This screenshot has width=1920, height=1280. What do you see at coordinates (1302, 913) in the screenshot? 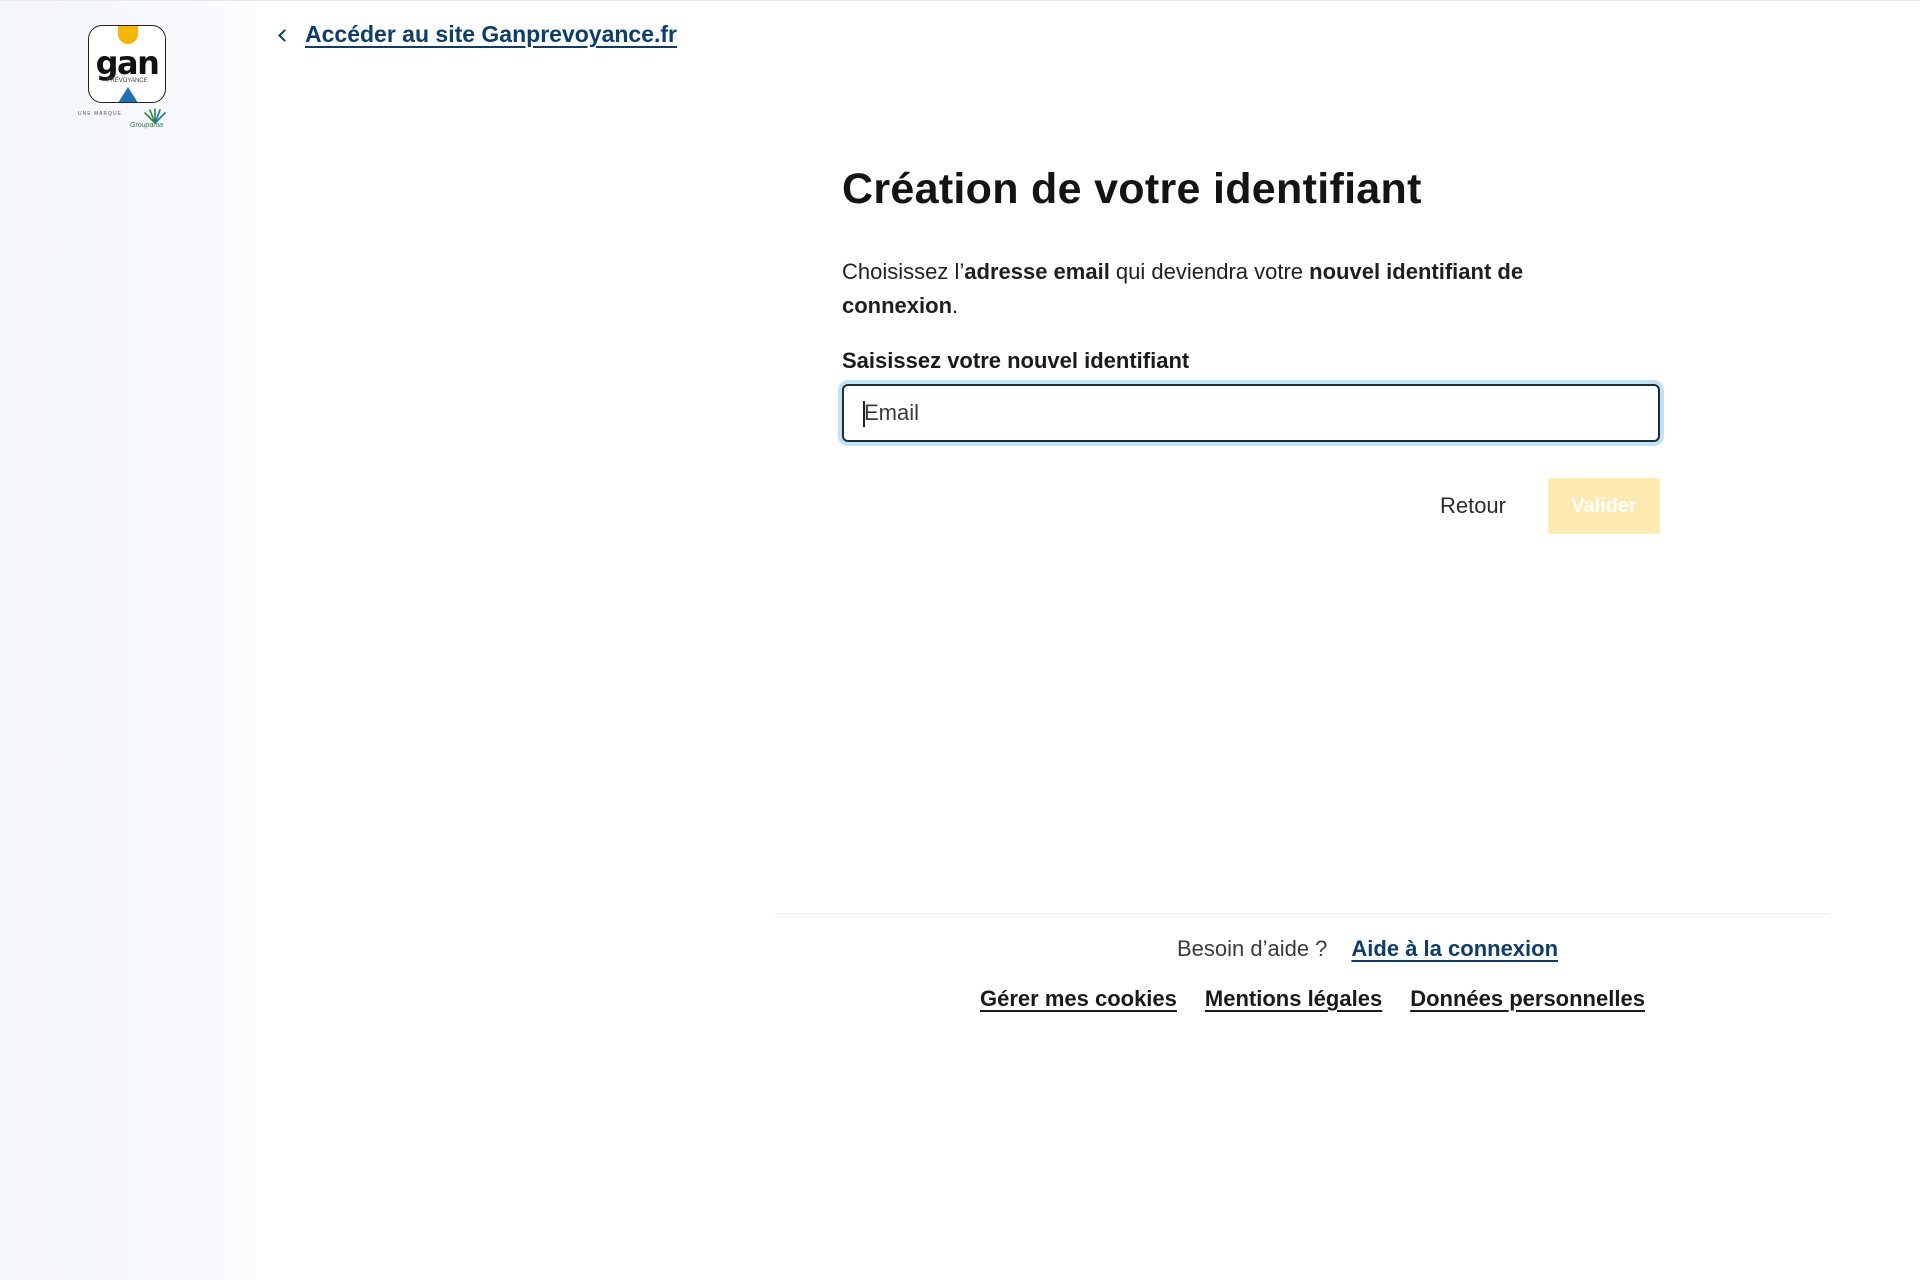
I see `footer-divider` at bounding box center [1302, 913].